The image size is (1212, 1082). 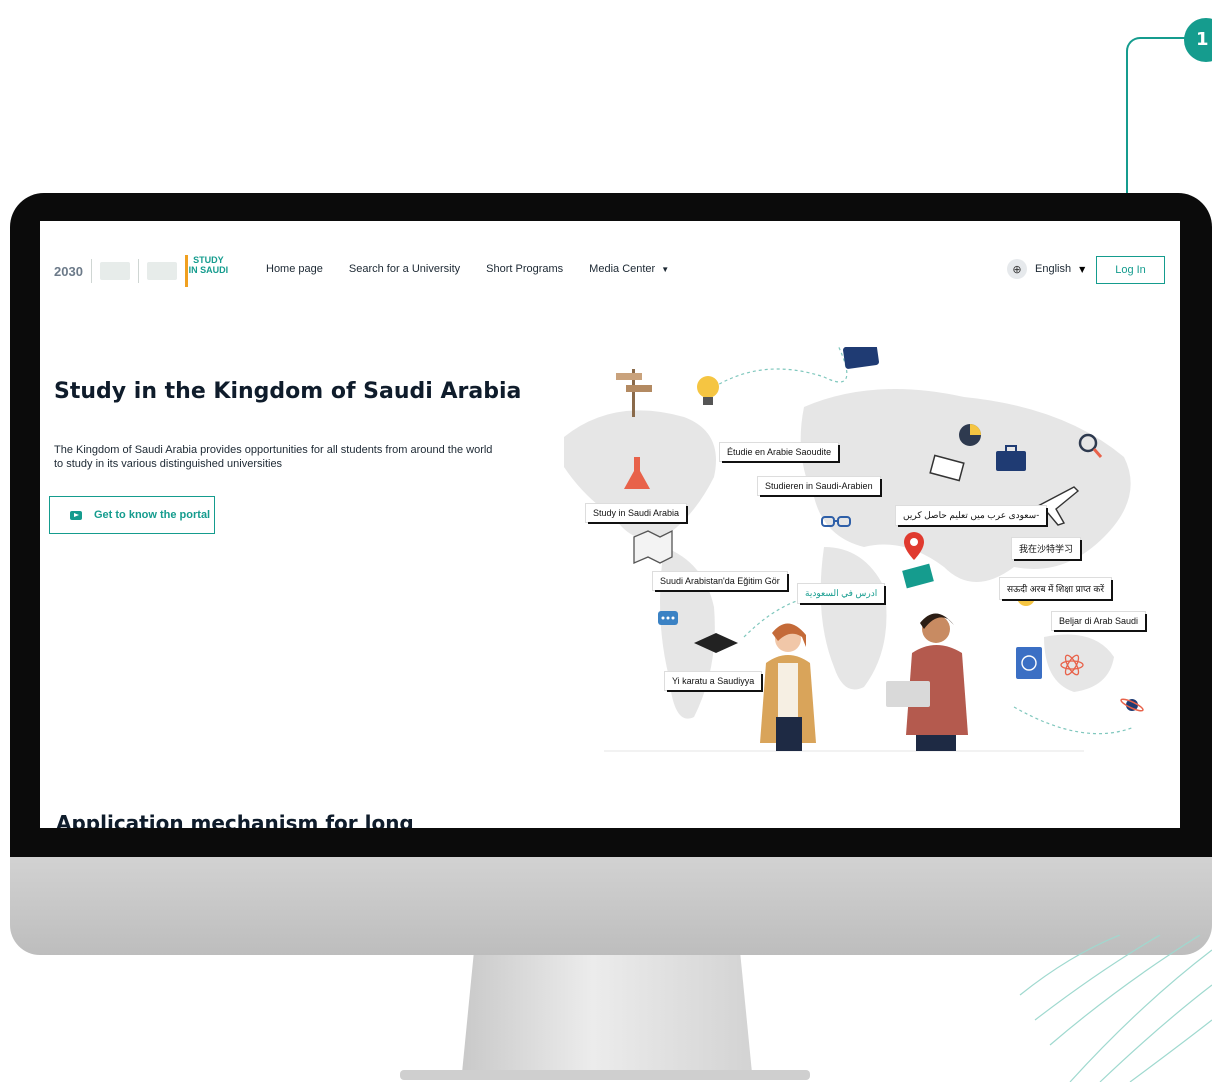 I want to click on student-woman-illustration, so click(x=788, y=687).